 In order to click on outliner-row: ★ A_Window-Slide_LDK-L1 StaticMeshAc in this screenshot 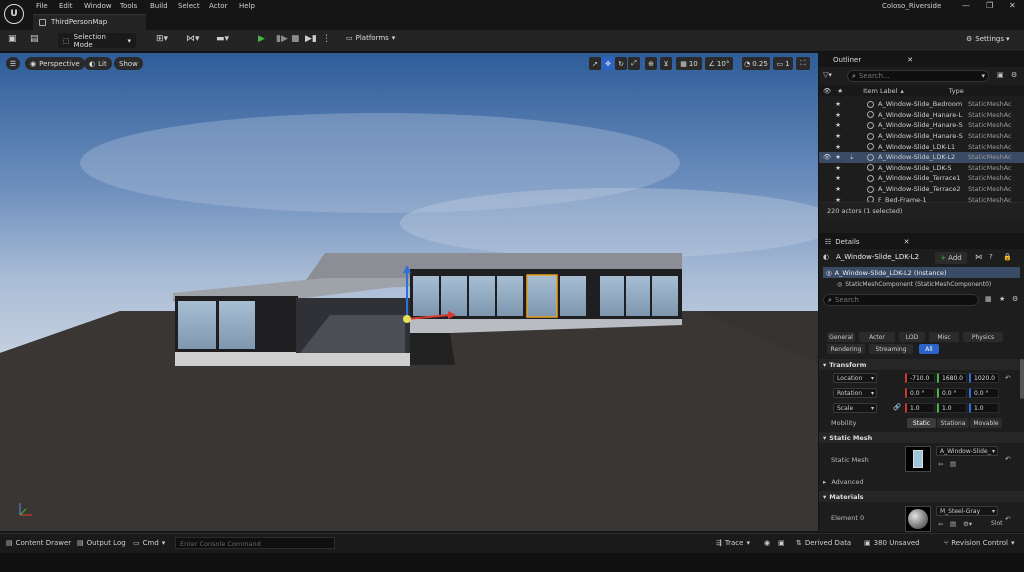, I will do `click(921, 146)`.